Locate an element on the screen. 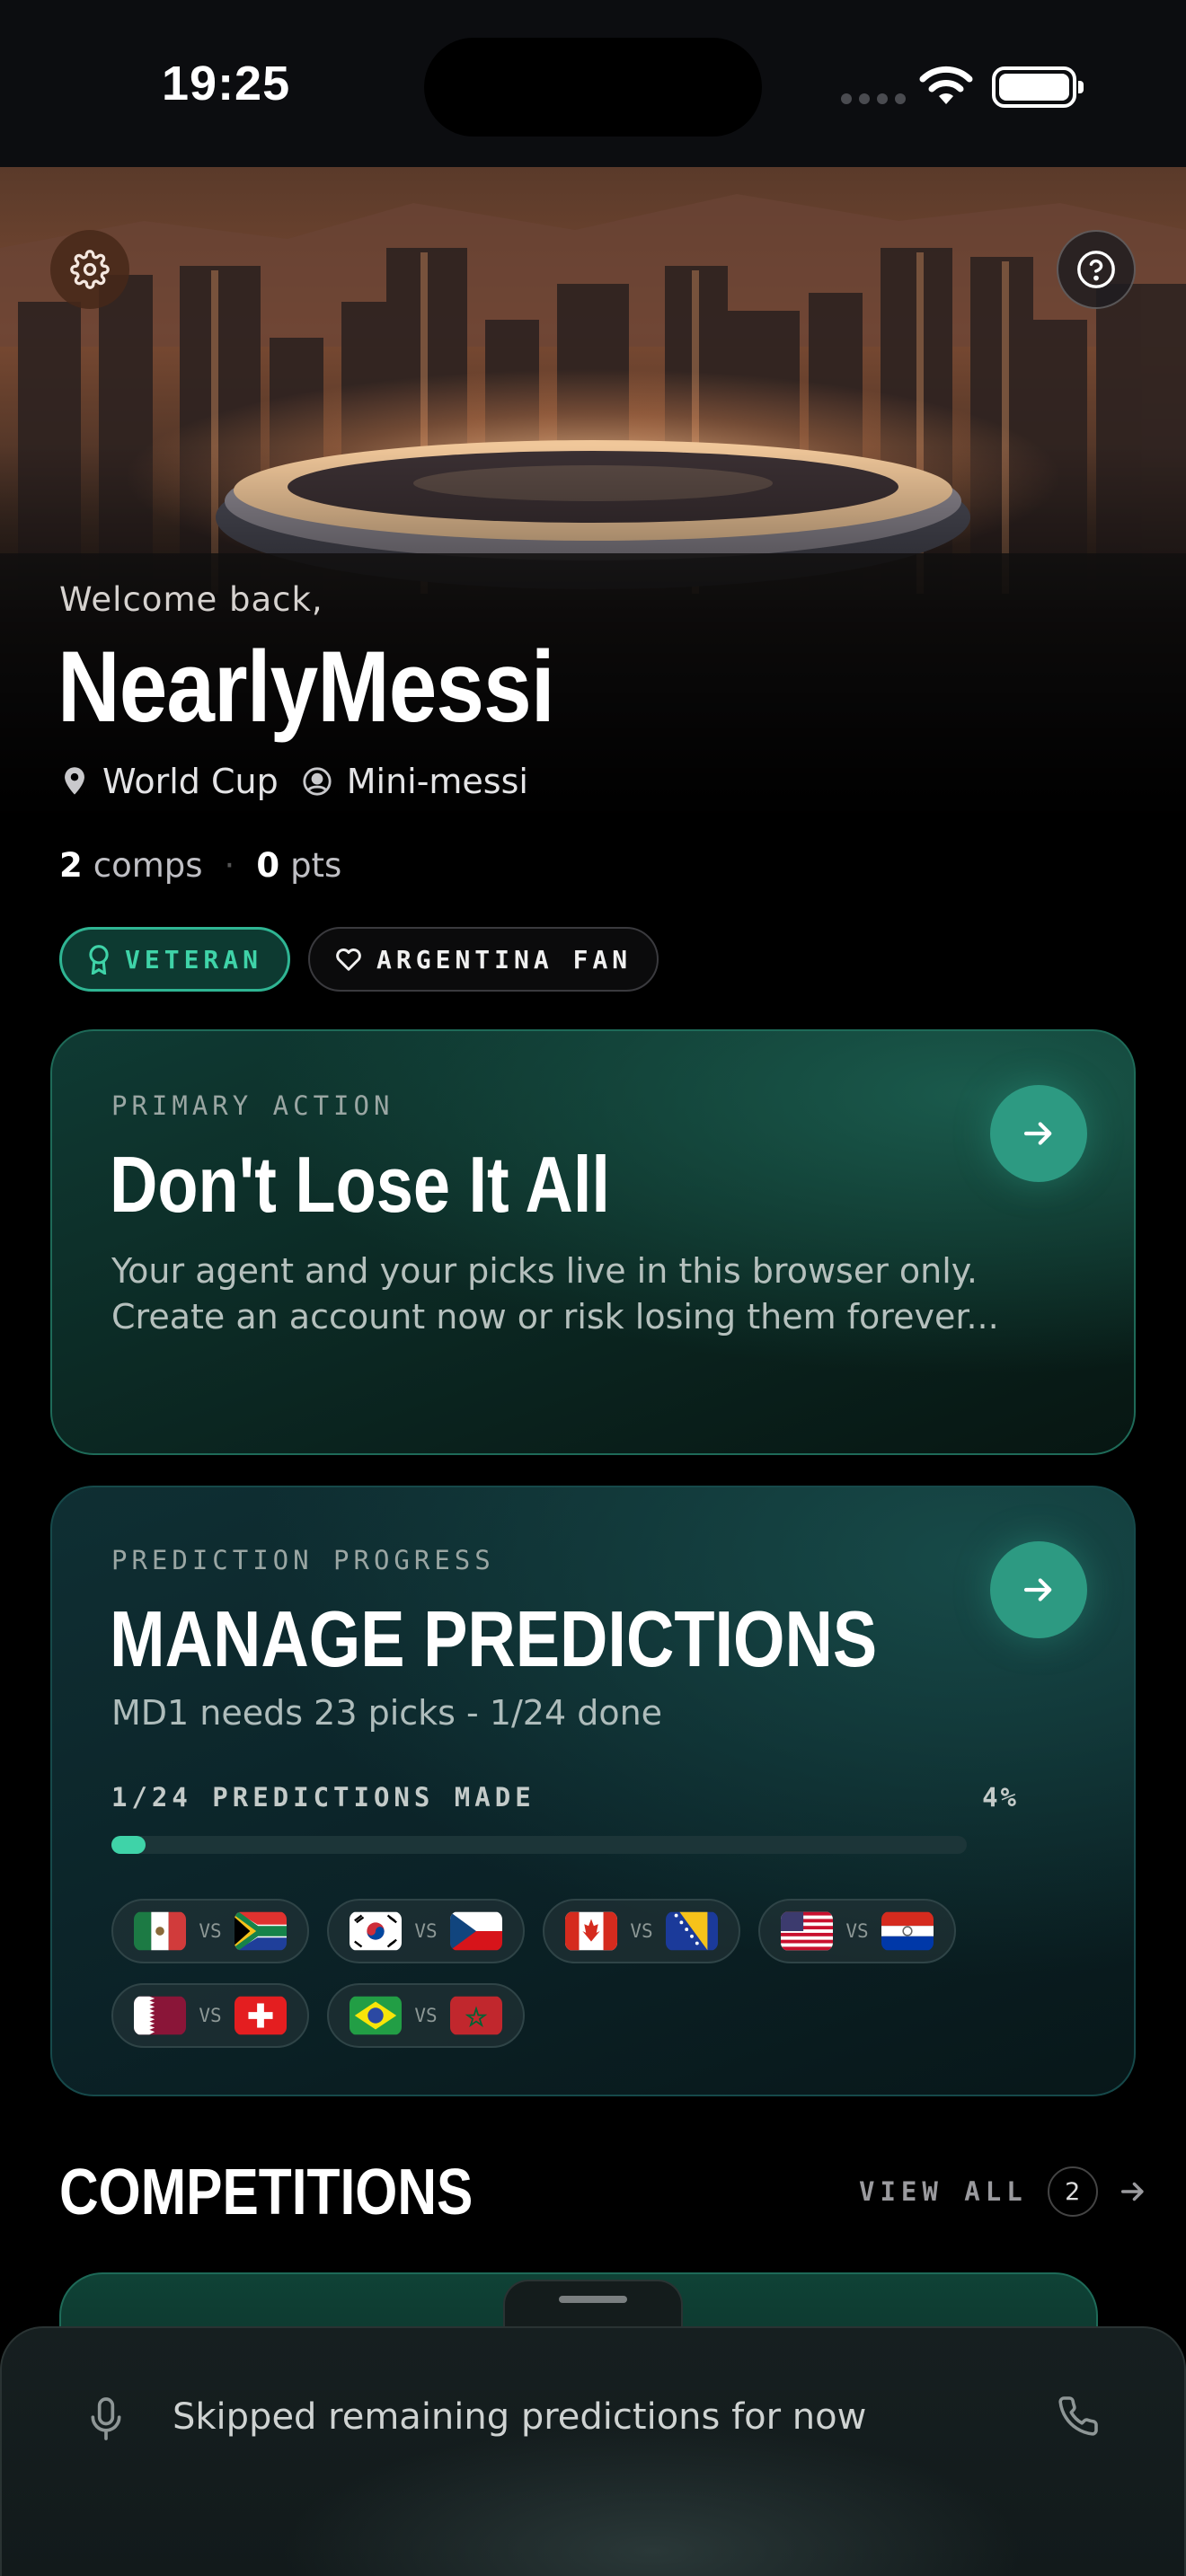 Image resolution: width=1186 pixels, height=2576 pixels. user-stats: 2 comps · 0 pts is located at coordinates (200, 865).